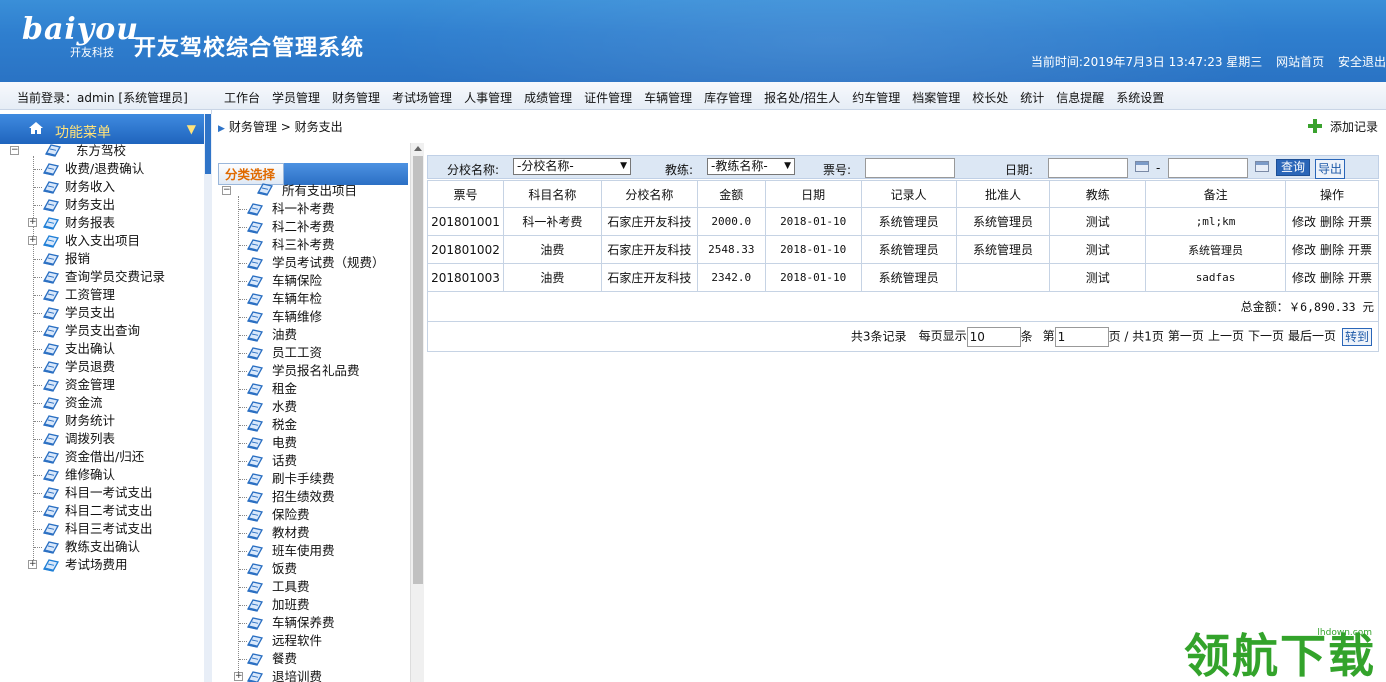 The height and width of the screenshot is (682, 1386). I want to click on category-item: 工具费, so click(313, 587).